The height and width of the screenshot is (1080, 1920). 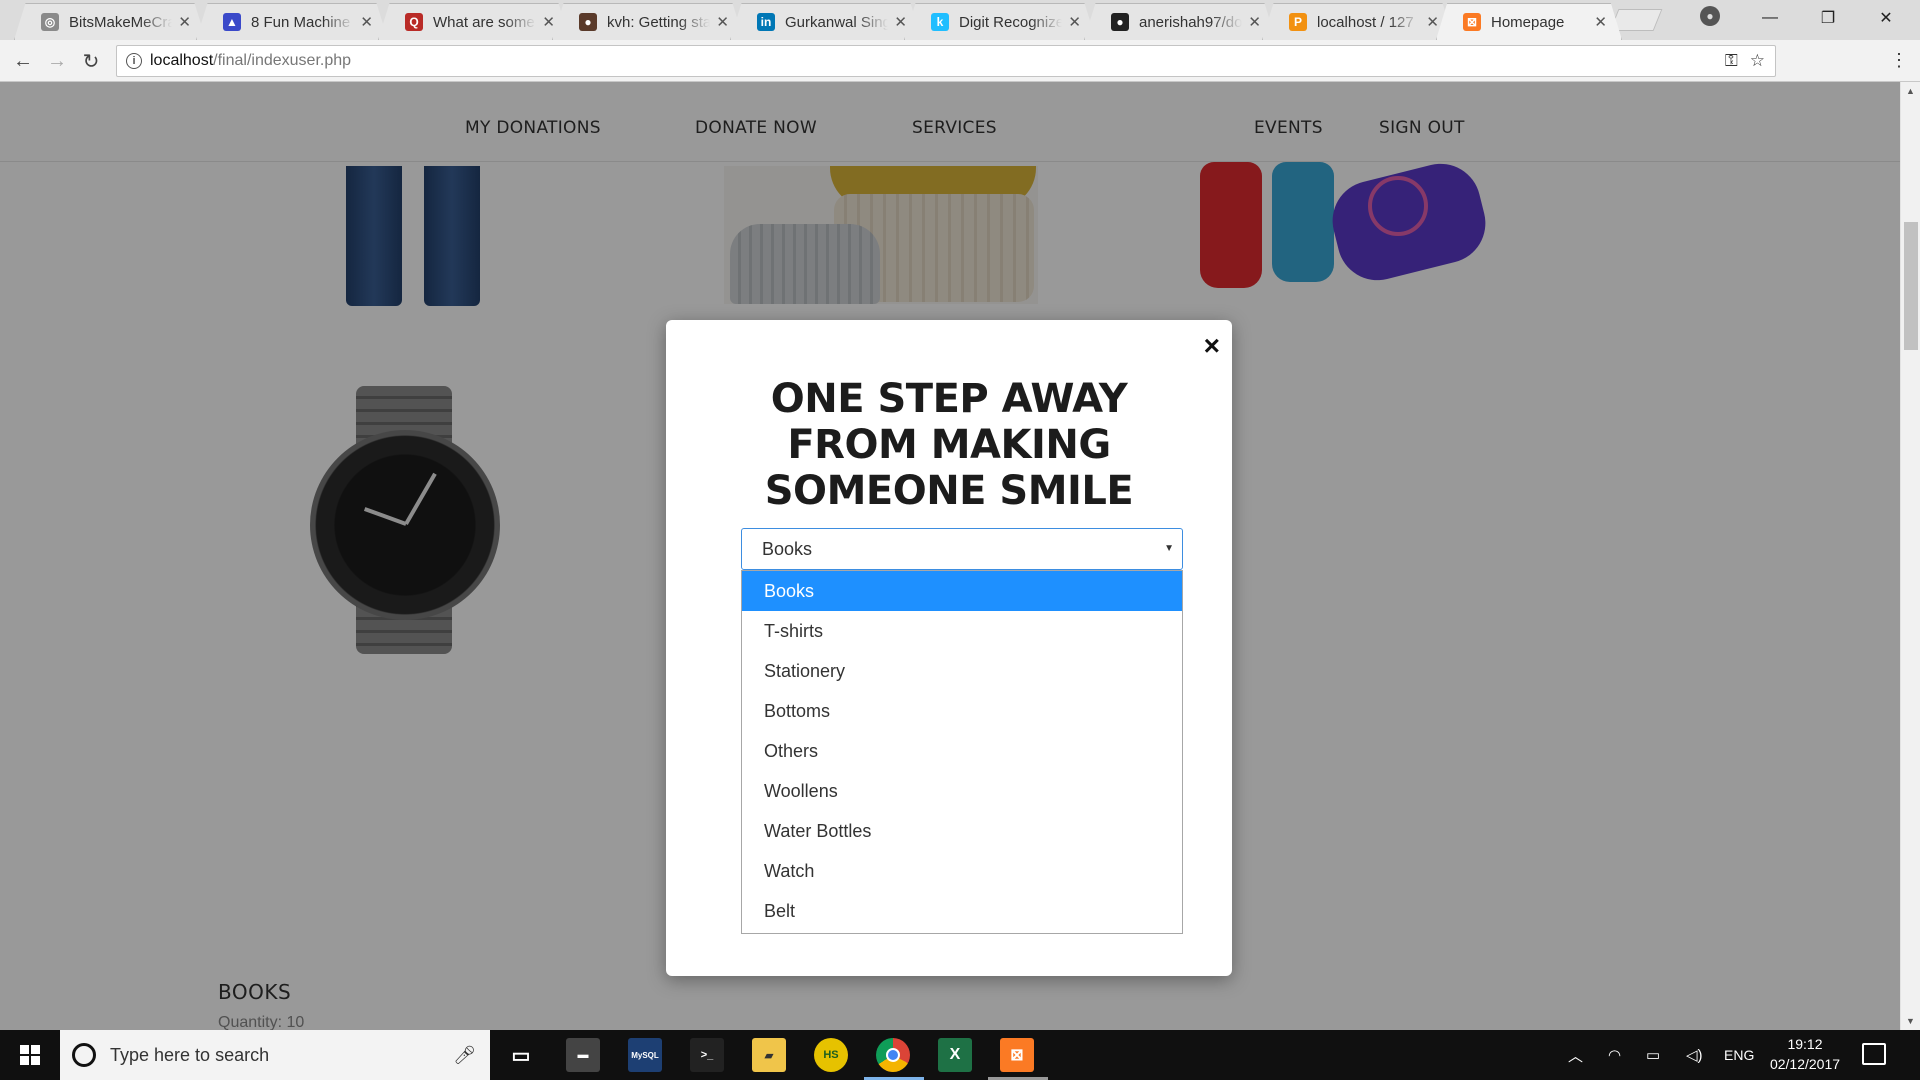 I want to click on scroll-thumb, so click(x=1911, y=286).